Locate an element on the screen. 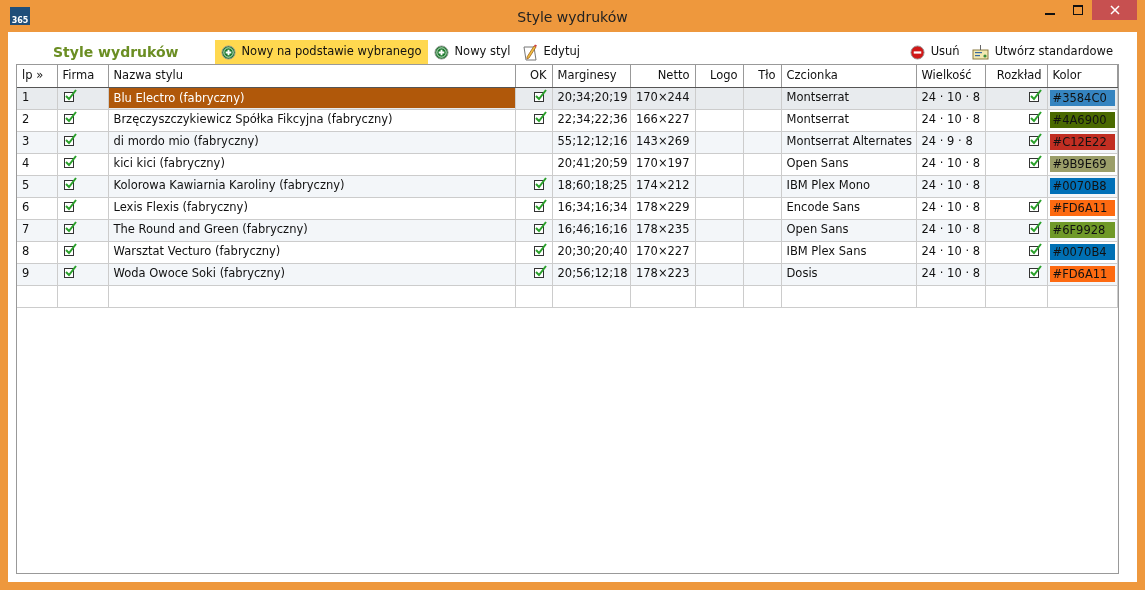 This screenshot has height=590, width=1145. table-cell: 170×227 is located at coordinates (662, 252).